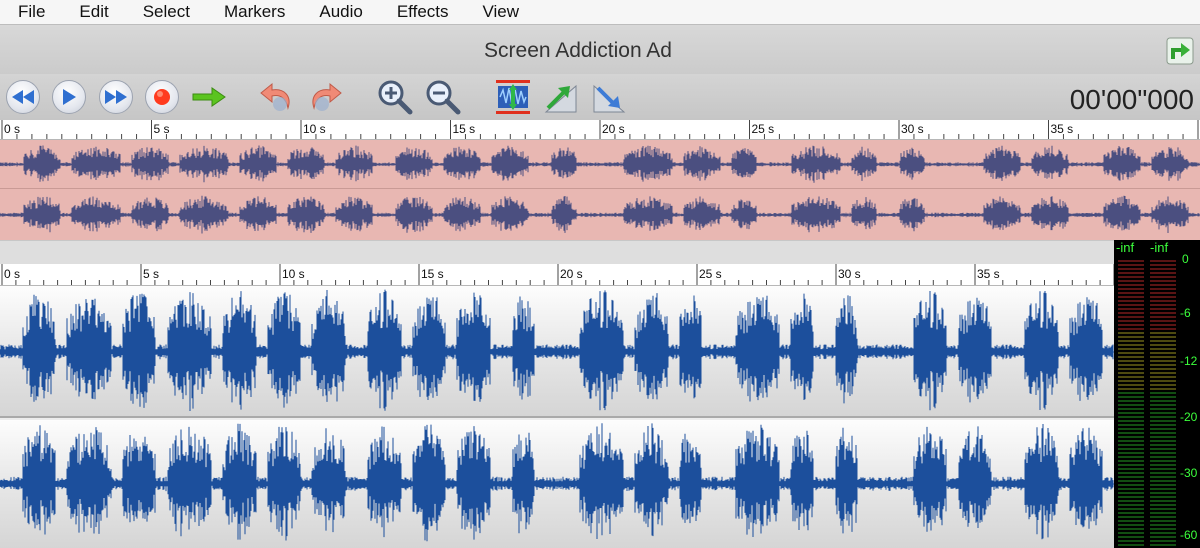 This screenshot has height=548, width=1200. Describe the element at coordinates (443, 97) in the screenshot. I see `zoom-out-button` at that location.